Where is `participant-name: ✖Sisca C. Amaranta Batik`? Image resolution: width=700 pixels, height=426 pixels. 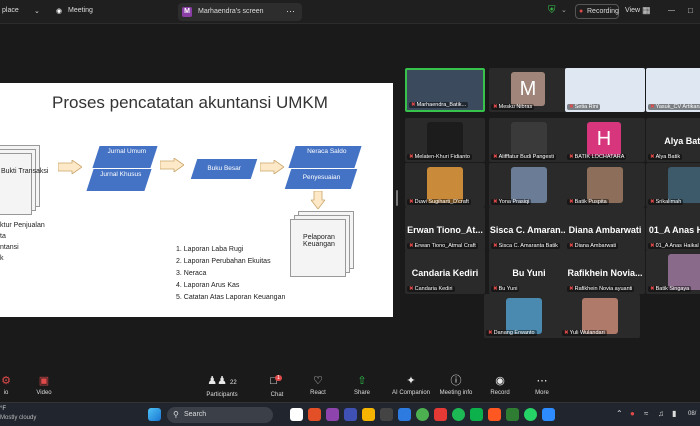
participant-name: ✖Sisca C. Amaranta Batik is located at coordinates (525, 246).